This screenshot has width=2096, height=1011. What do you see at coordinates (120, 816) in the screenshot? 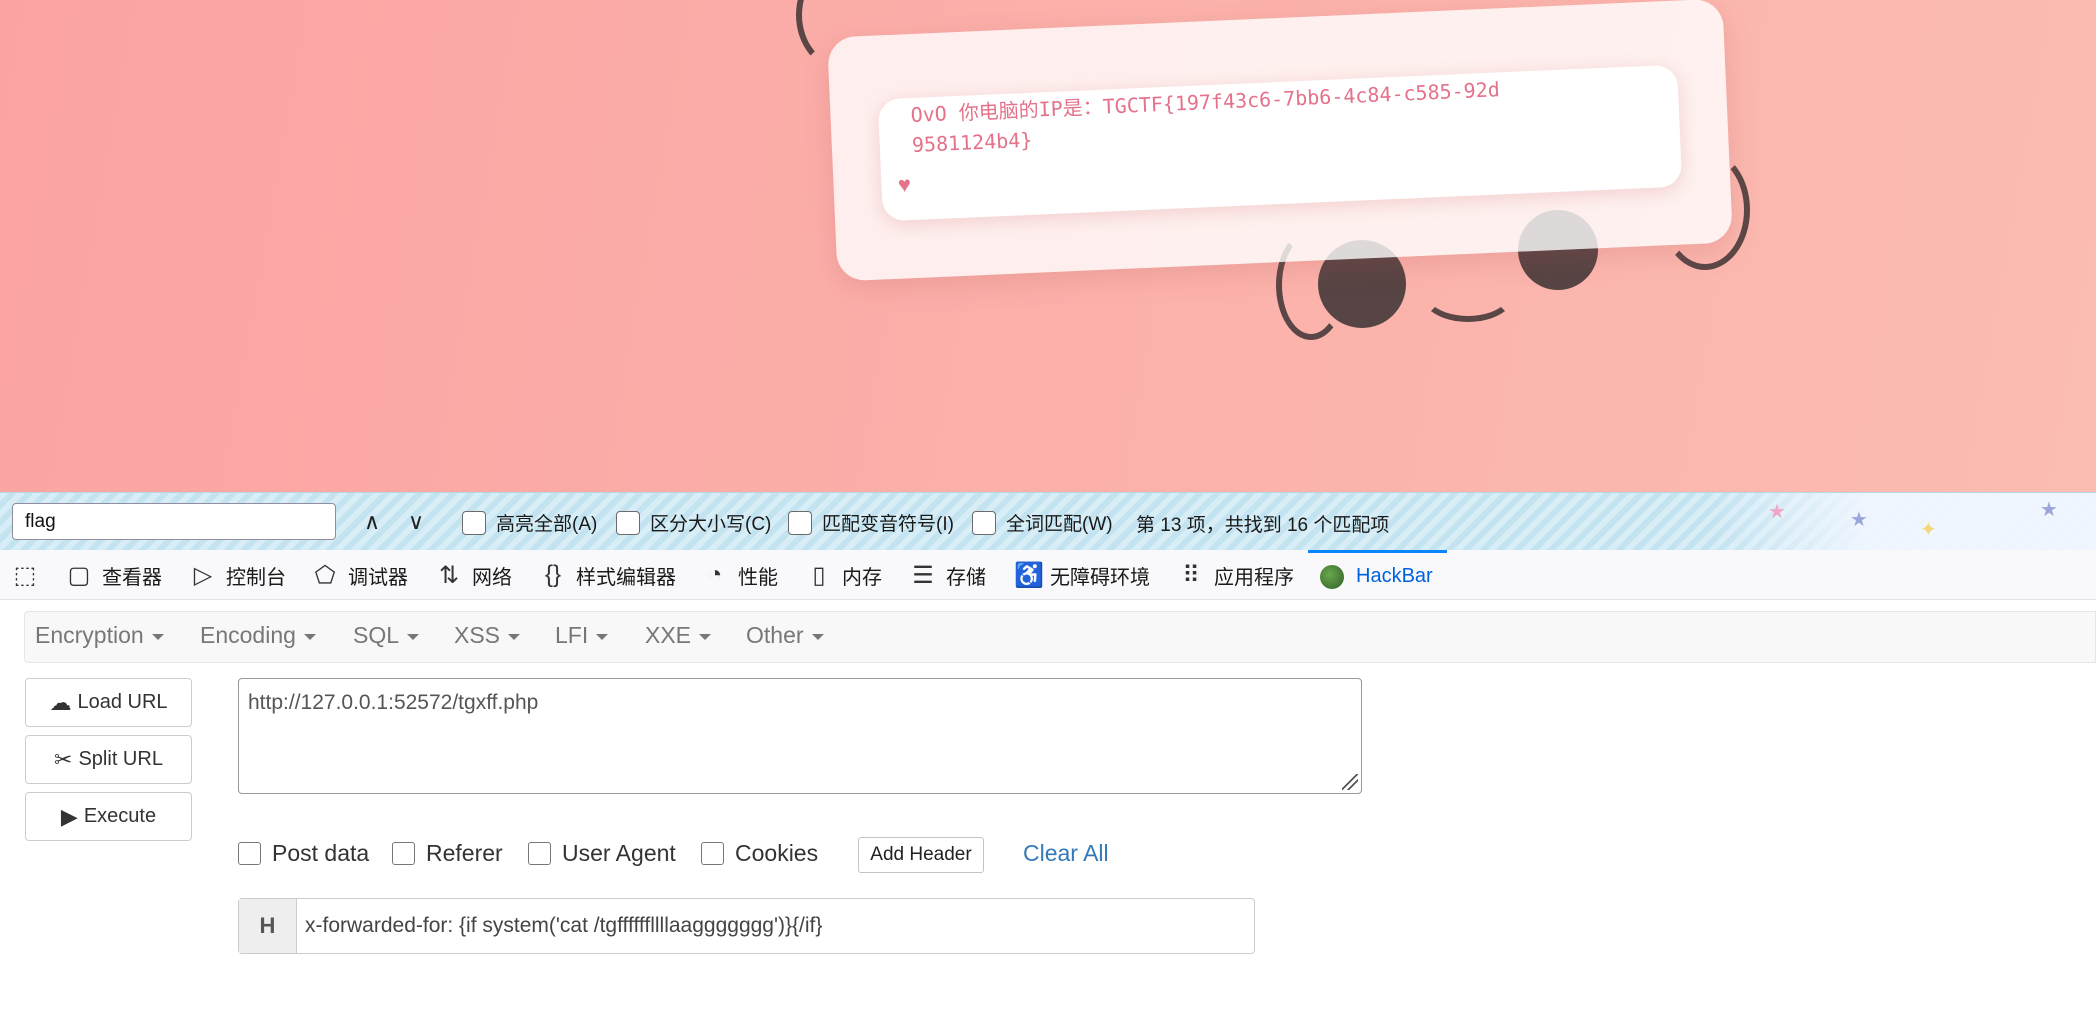
I see `execute-label: Execute` at bounding box center [120, 816].